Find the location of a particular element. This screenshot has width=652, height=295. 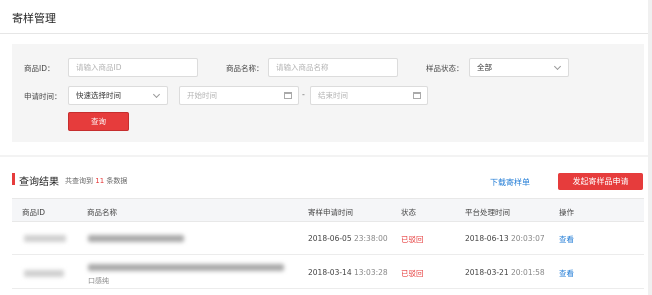

query-button: 查询 is located at coordinates (98, 121).